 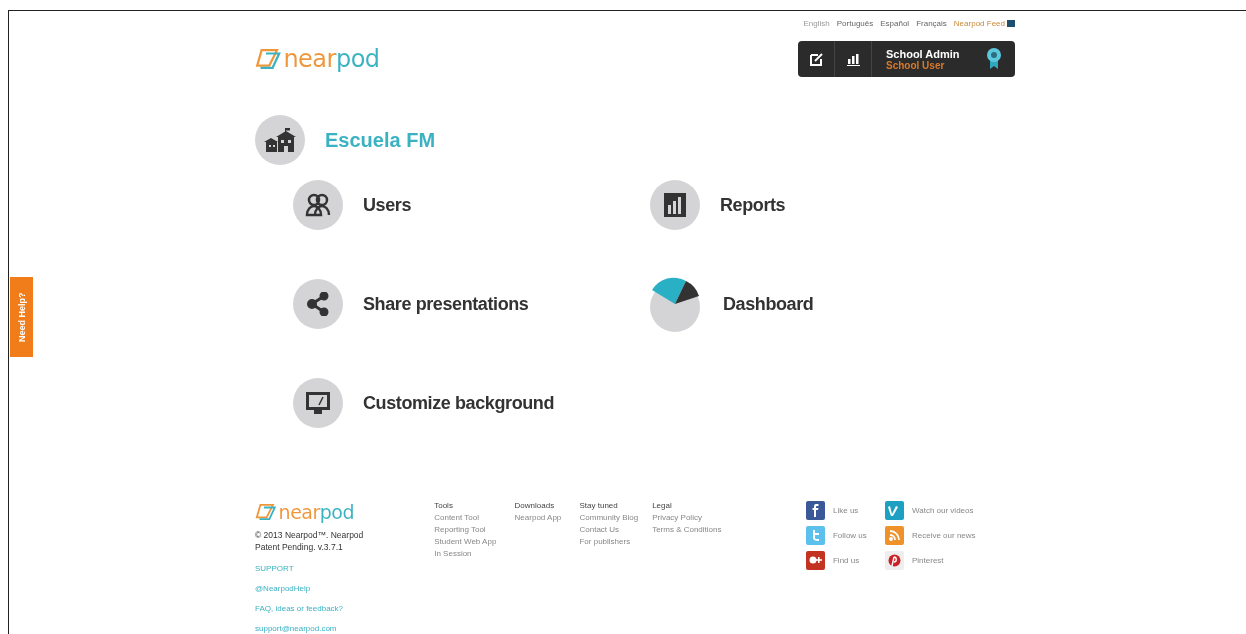 I want to click on footer-link: Student Web App, so click(x=474, y=541).